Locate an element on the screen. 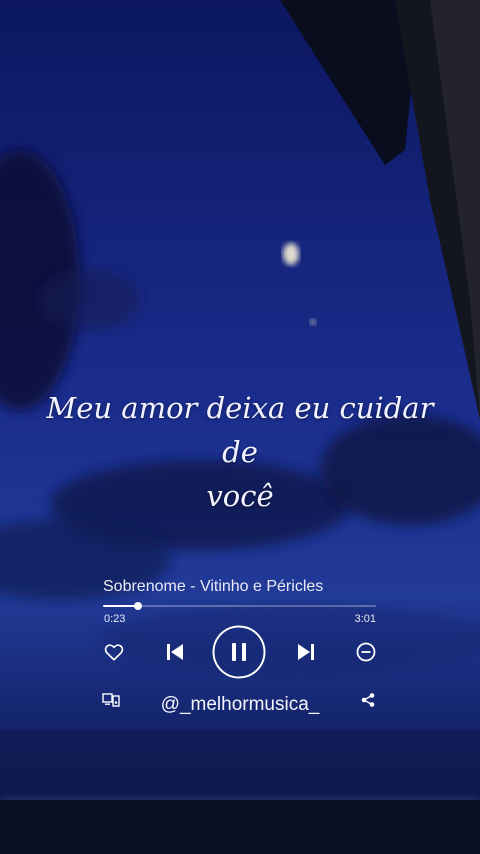 The image size is (480, 854). skip-previous-icon is located at coordinates (175, 652).